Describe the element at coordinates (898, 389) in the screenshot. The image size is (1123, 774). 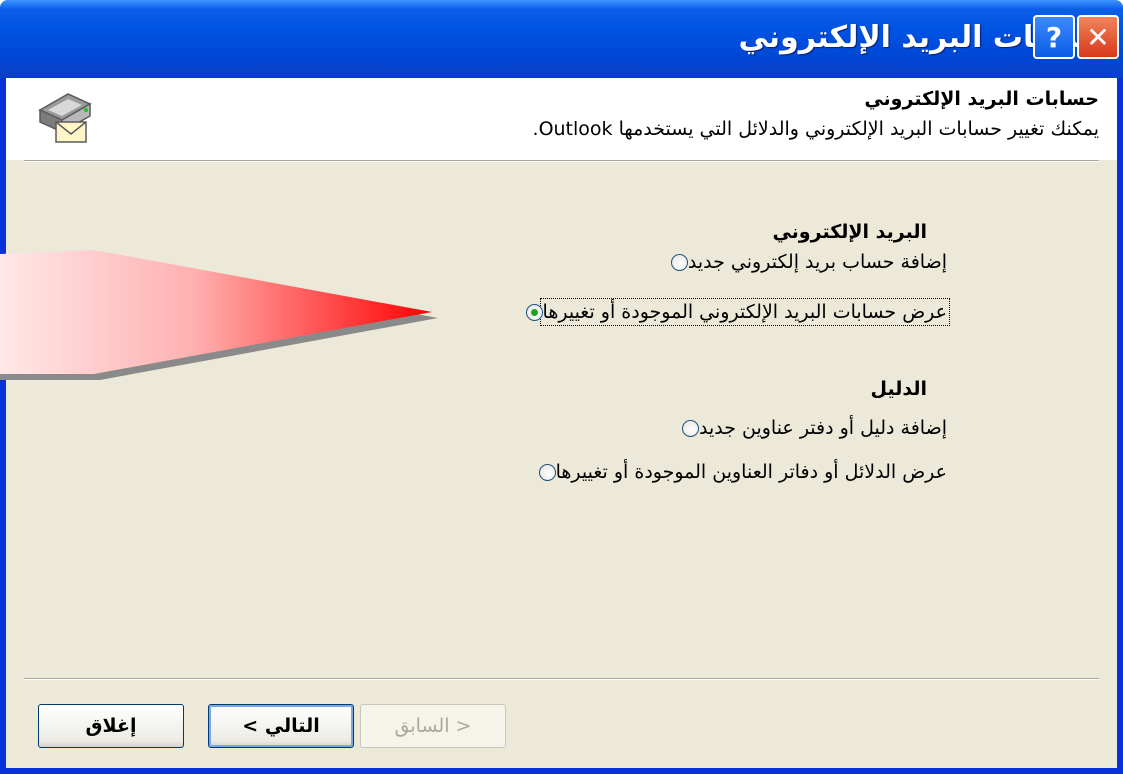
I see `directory-group-title: الدليل` at that location.